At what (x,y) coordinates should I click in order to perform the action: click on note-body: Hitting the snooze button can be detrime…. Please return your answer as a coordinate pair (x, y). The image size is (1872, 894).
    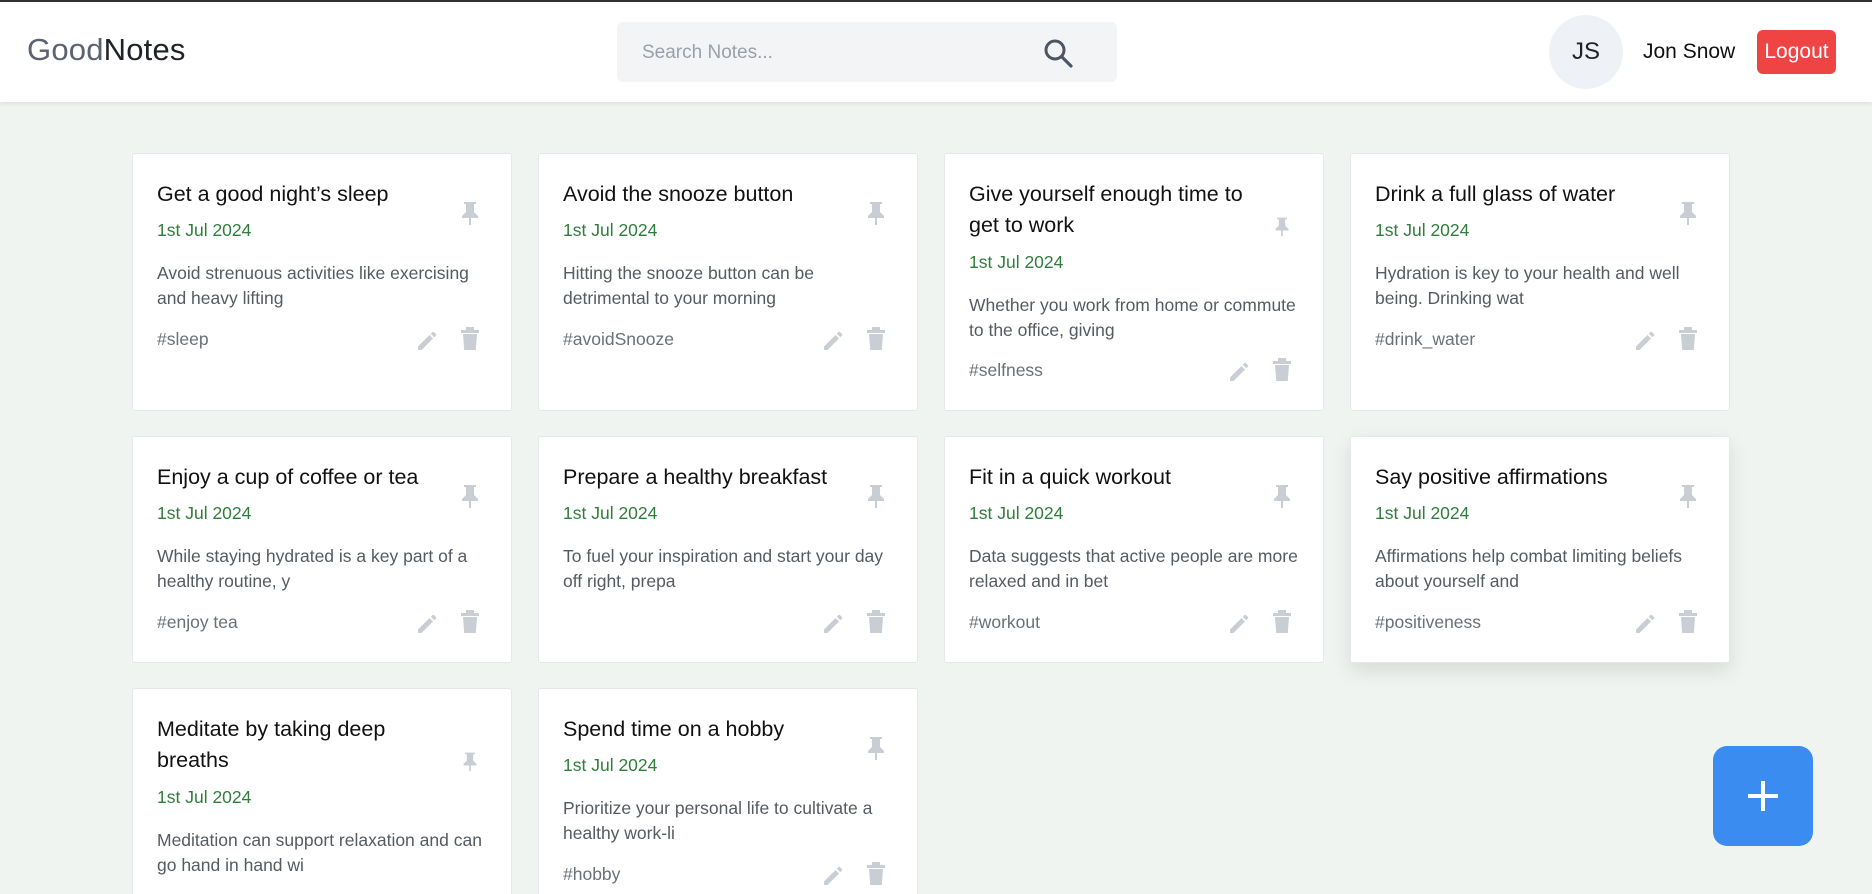
    Looking at the image, I should click on (689, 285).